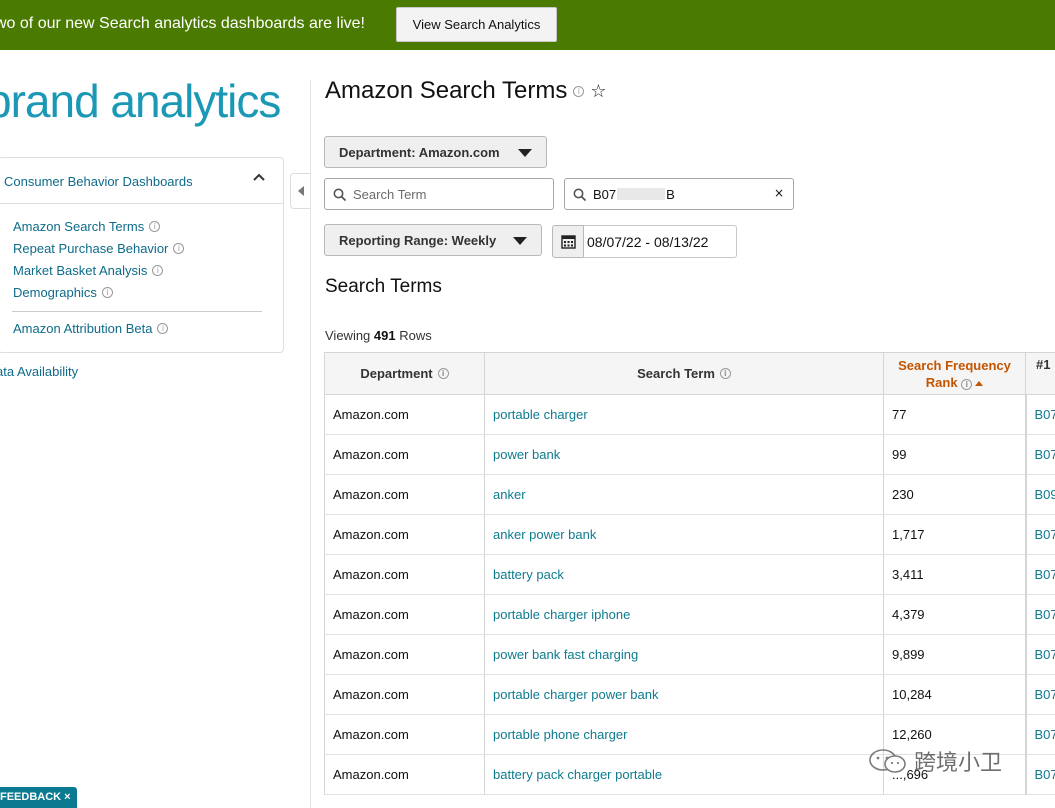 The width and height of the screenshot is (1055, 808). I want to click on table-cell: battery pack charger portable, so click(684, 774).